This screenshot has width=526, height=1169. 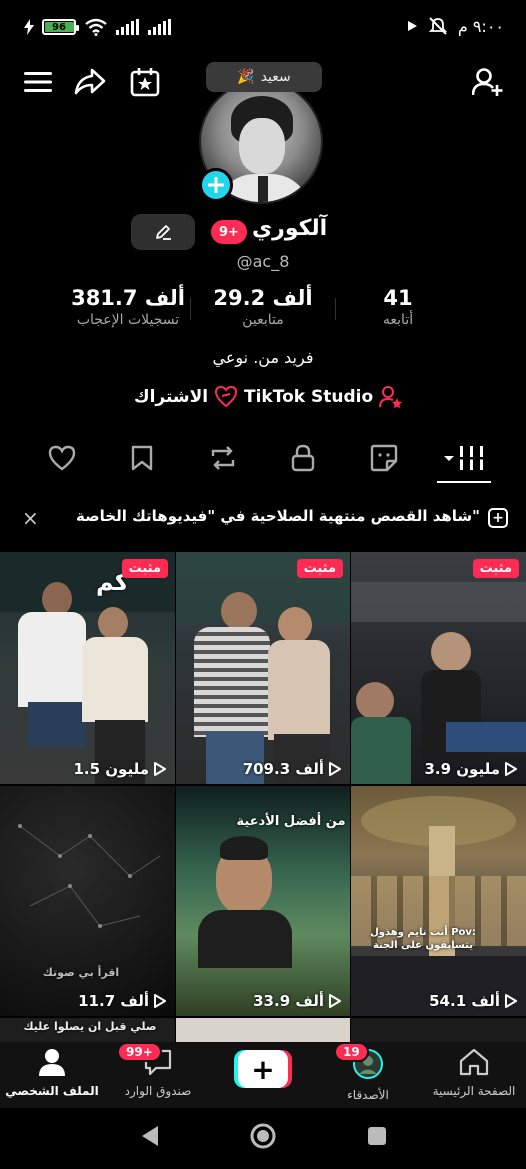 What do you see at coordinates (291, 821) in the screenshot?
I see `video-overlay-text: من أفضل الأدعية` at bounding box center [291, 821].